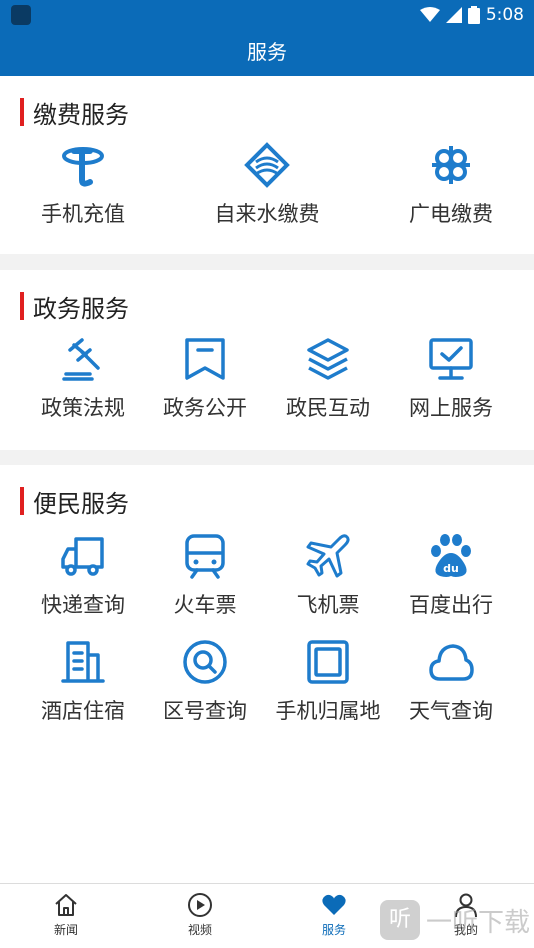  What do you see at coordinates (199, 930) in the screenshot?
I see `nav-label: 视频` at bounding box center [199, 930].